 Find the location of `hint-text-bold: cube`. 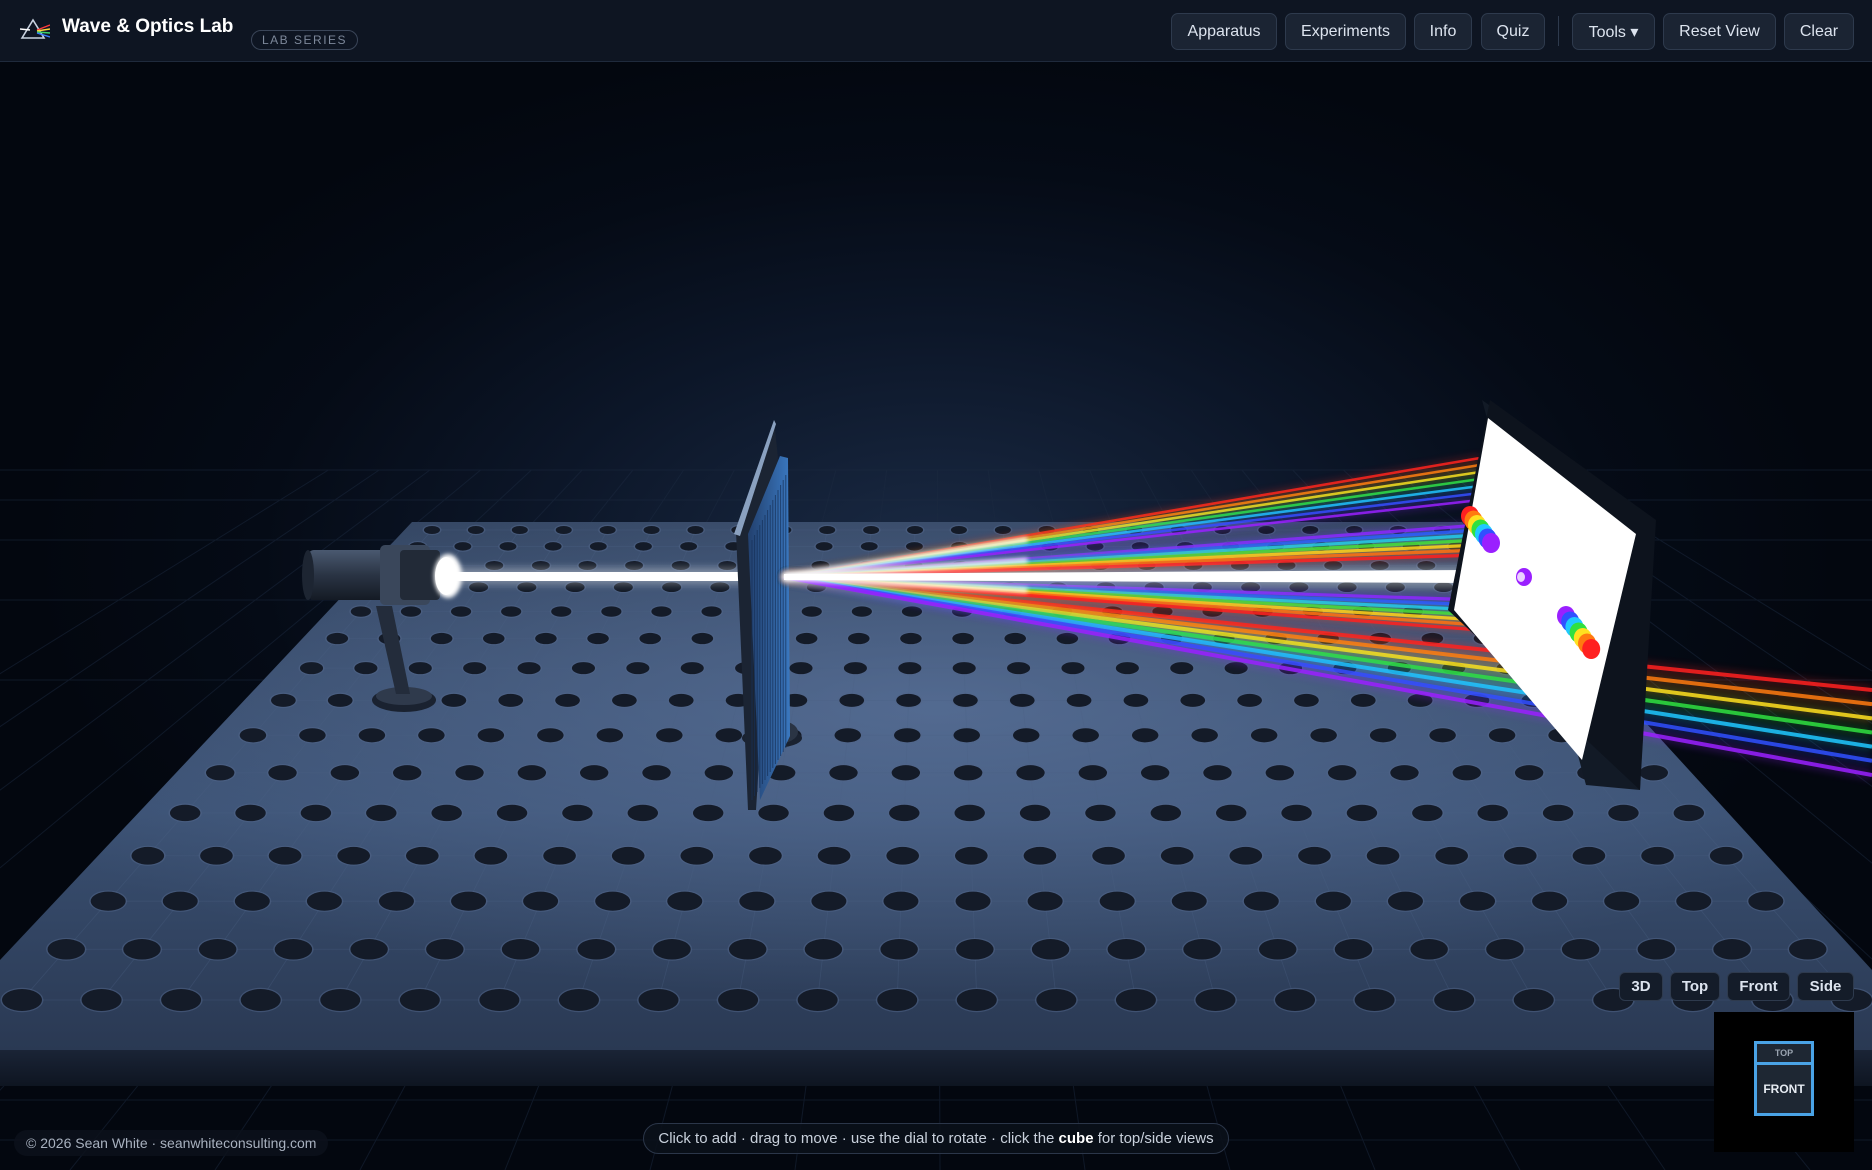

hint-text-bold: cube is located at coordinates (1076, 1138).